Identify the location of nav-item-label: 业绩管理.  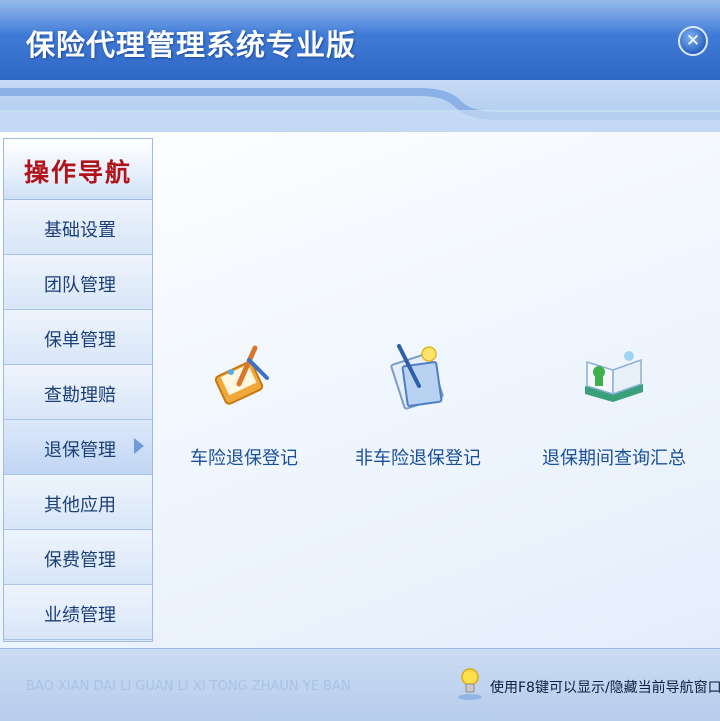
(80, 615).